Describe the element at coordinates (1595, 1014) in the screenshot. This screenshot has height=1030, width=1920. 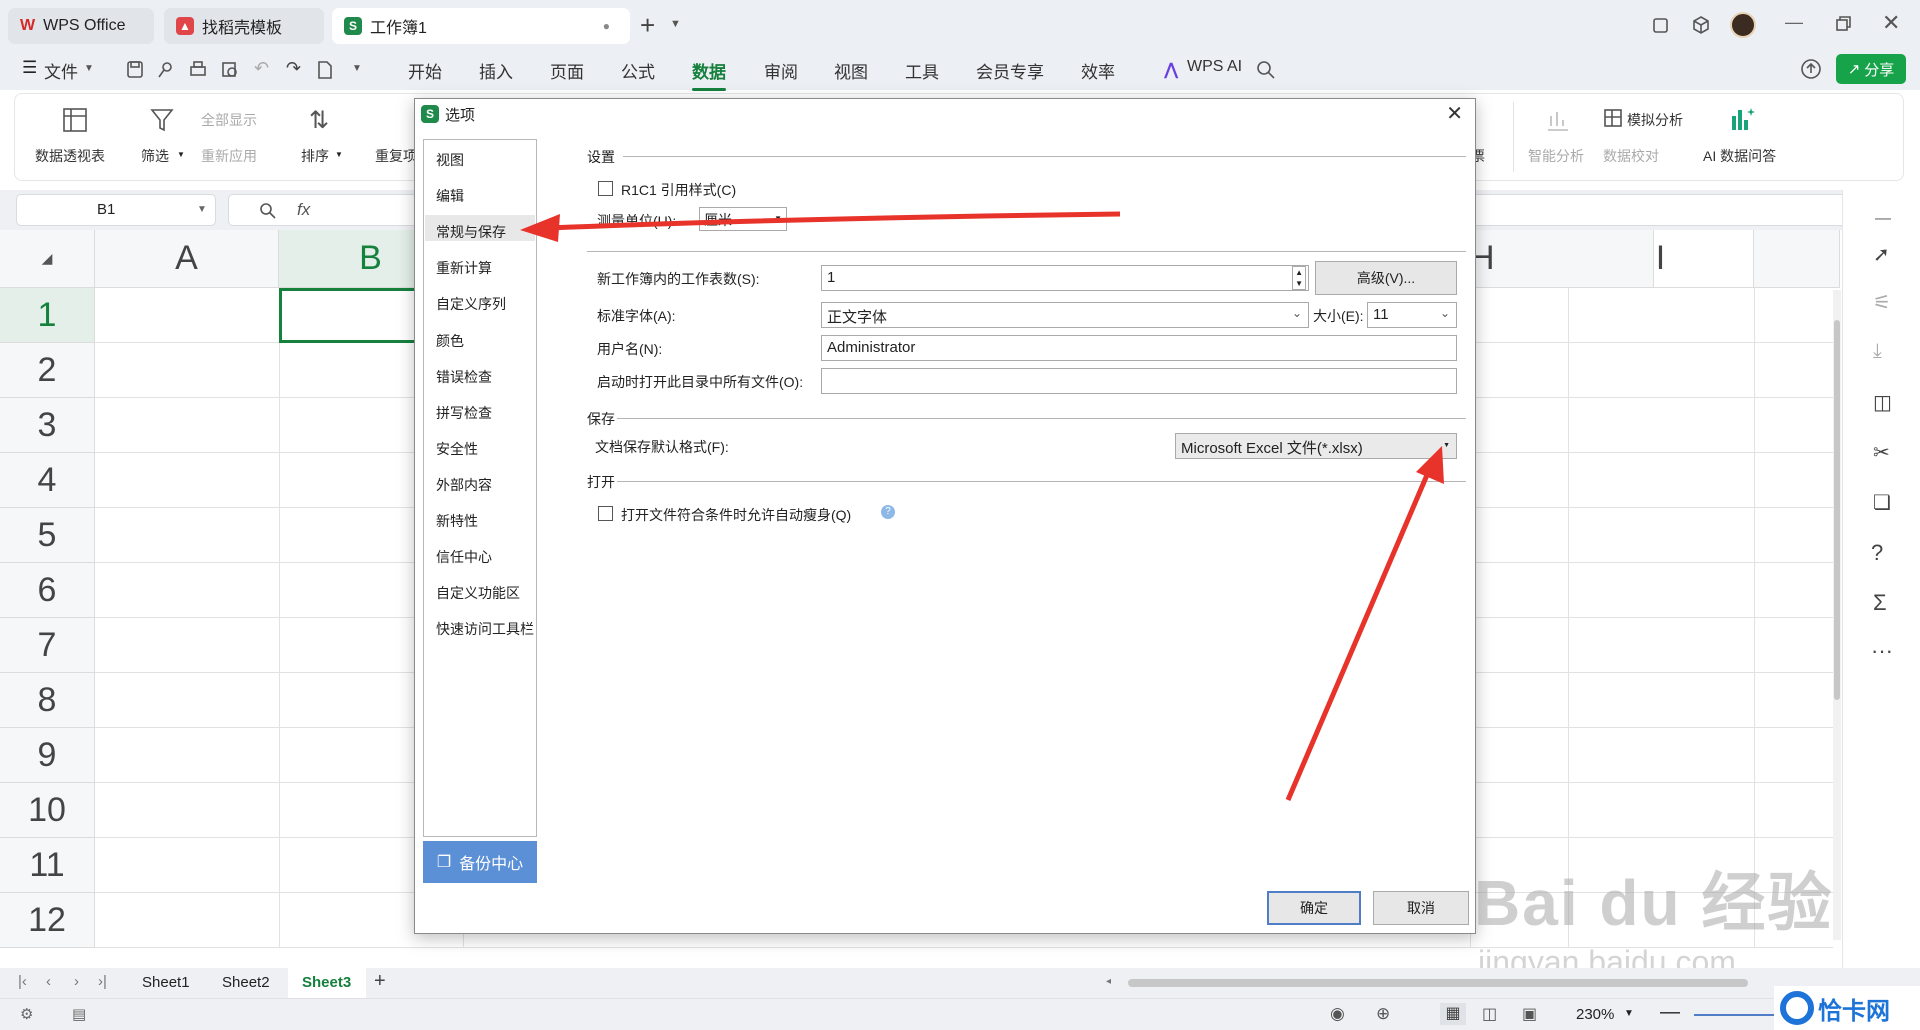
I see `zoom-level: 230%` at that location.